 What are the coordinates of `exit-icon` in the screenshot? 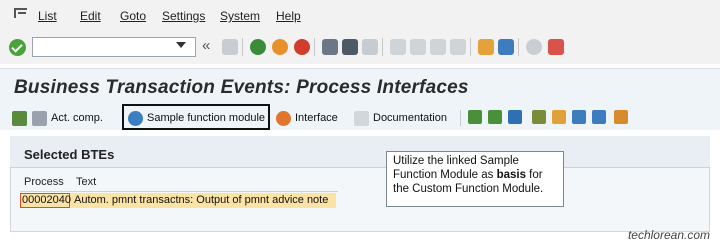 It's located at (280, 47).